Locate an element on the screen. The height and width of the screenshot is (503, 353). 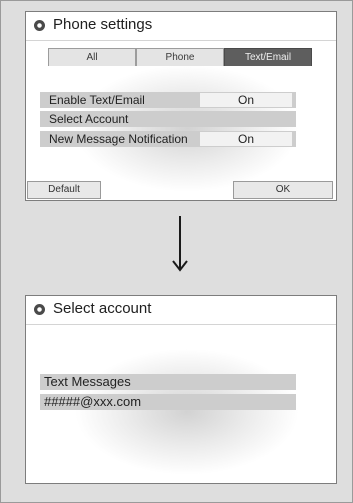
setting-new-message-notification: New Message Notification On is located at coordinates (168, 139).